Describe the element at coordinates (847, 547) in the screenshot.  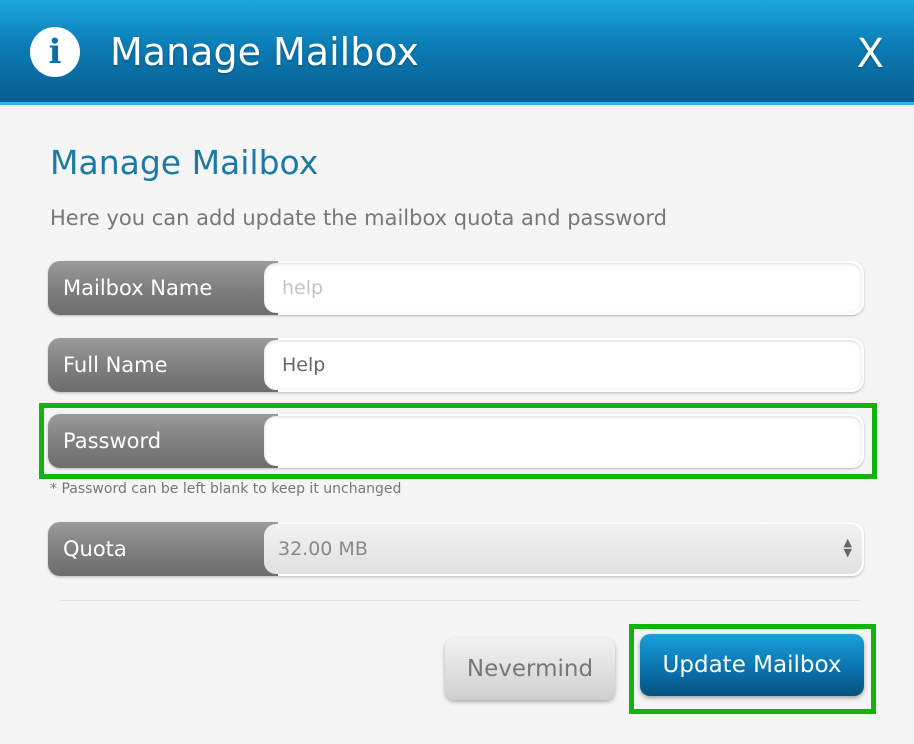
I see `select-updown-icon: ▲ ▼` at that location.